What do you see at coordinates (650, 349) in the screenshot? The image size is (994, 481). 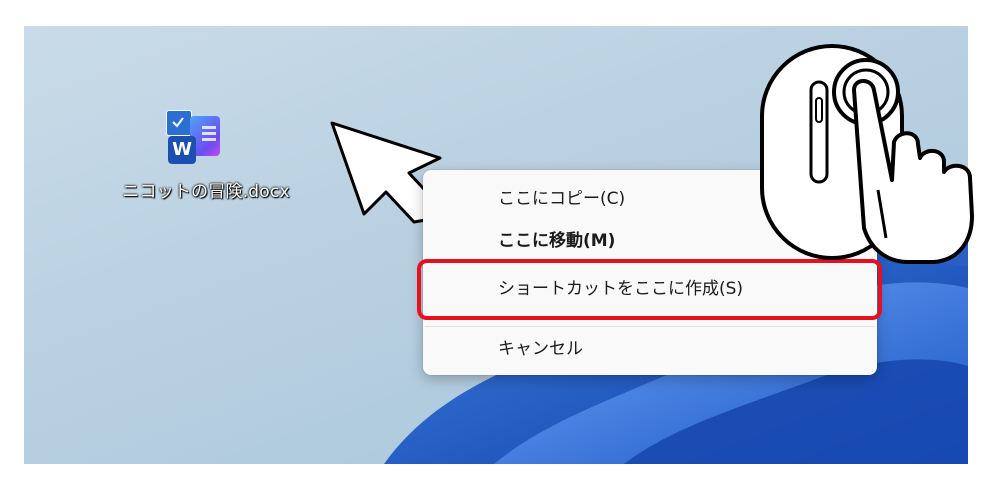 I see `menu-item-cancel: キャンセル` at bounding box center [650, 349].